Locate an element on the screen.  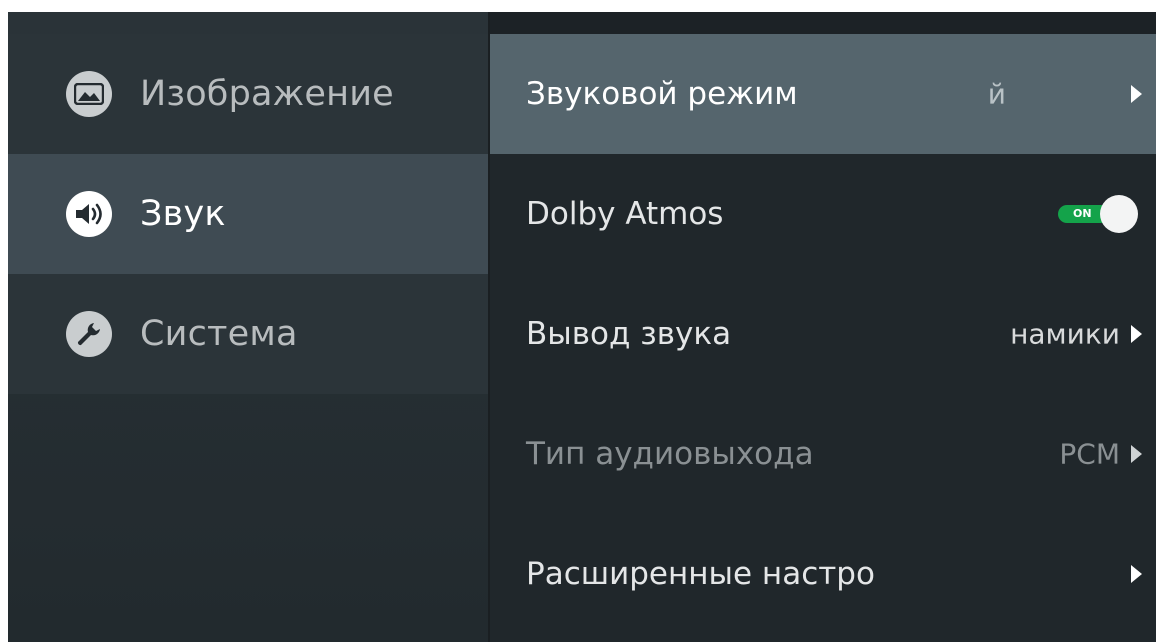
option-value: й is located at coordinates (996, 94).